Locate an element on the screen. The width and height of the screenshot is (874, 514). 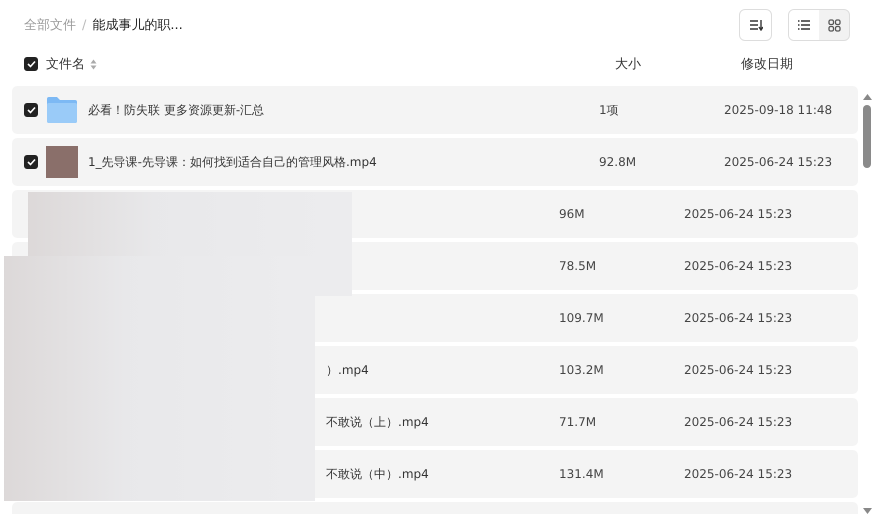
list-view-button is located at coordinates (804, 25).